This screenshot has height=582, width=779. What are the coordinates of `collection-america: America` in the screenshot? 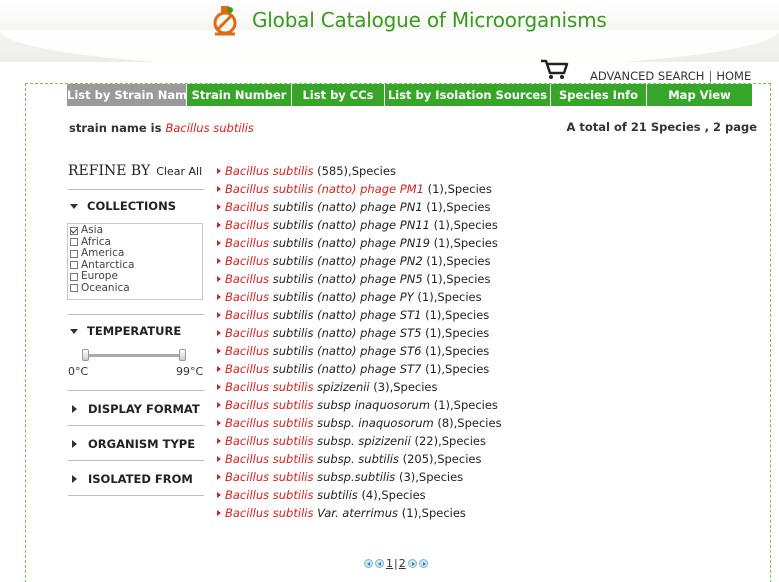 It's located at (135, 253).